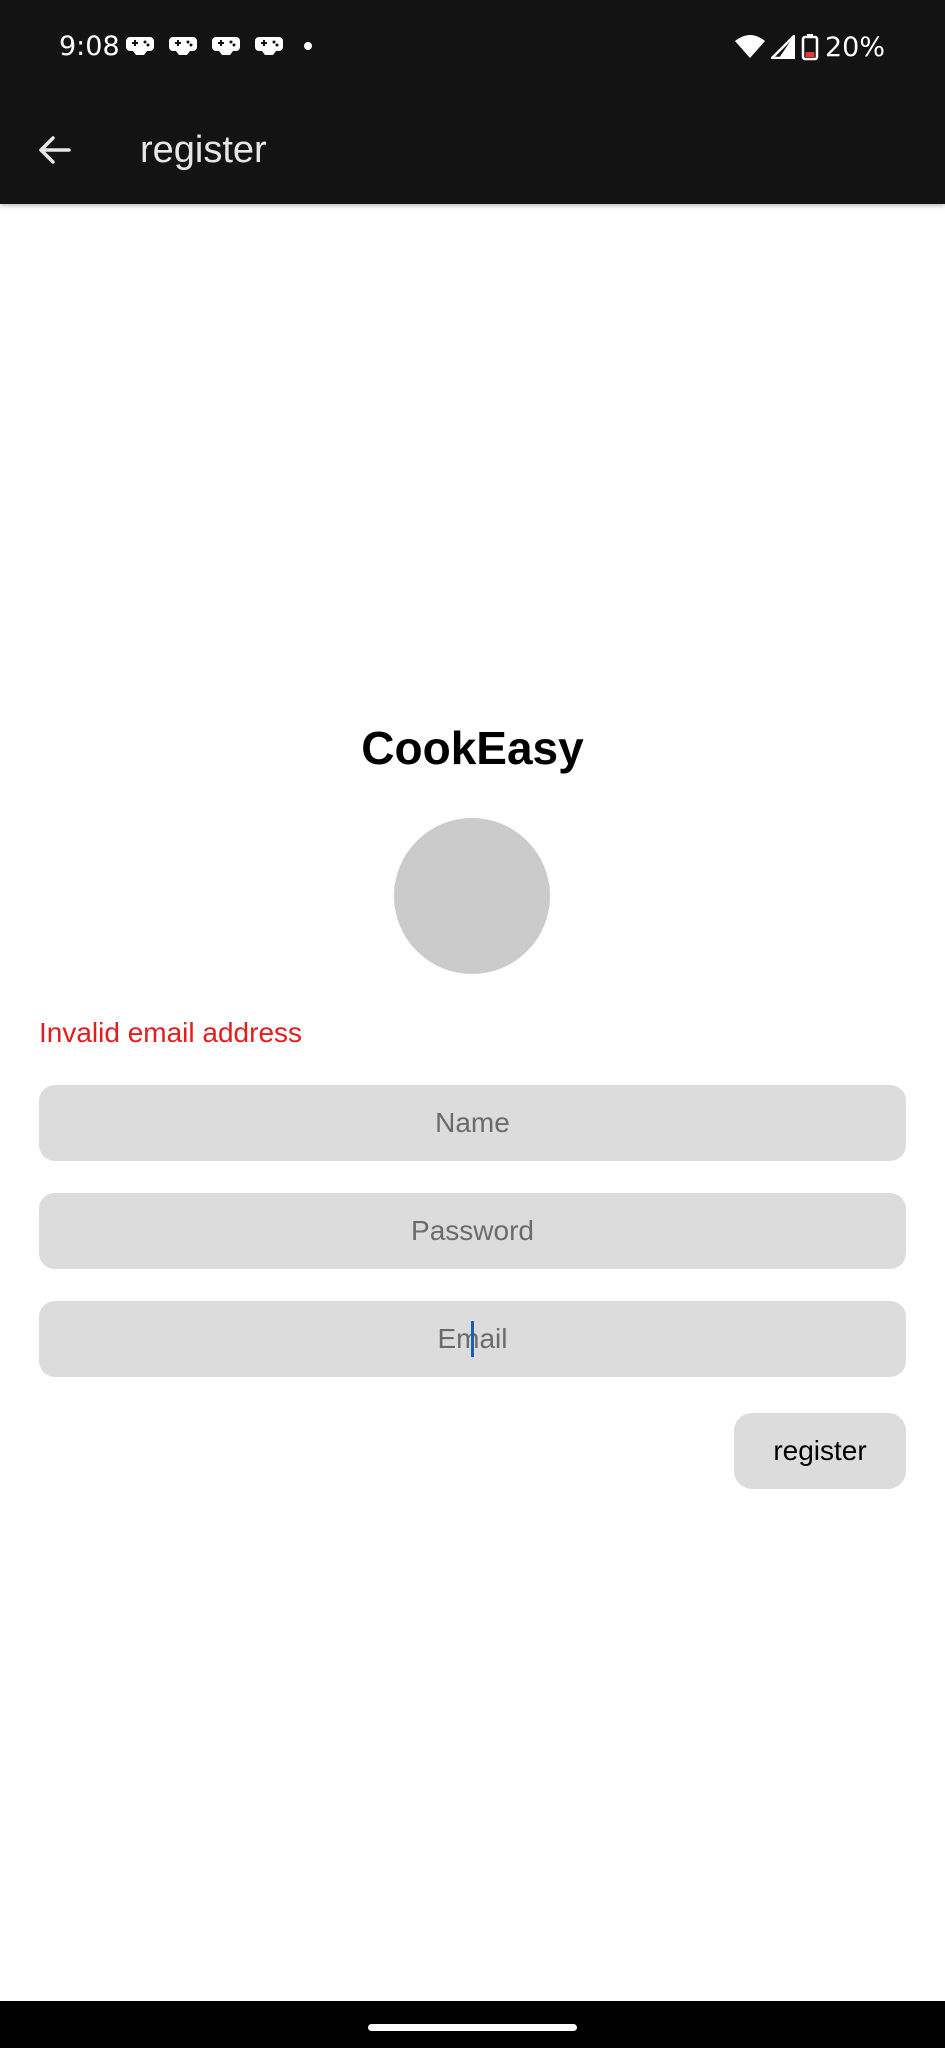 The height and width of the screenshot is (2048, 945). What do you see at coordinates (472, 2027) in the screenshot?
I see `home-gesture-handle` at bounding box center [472, 2027].